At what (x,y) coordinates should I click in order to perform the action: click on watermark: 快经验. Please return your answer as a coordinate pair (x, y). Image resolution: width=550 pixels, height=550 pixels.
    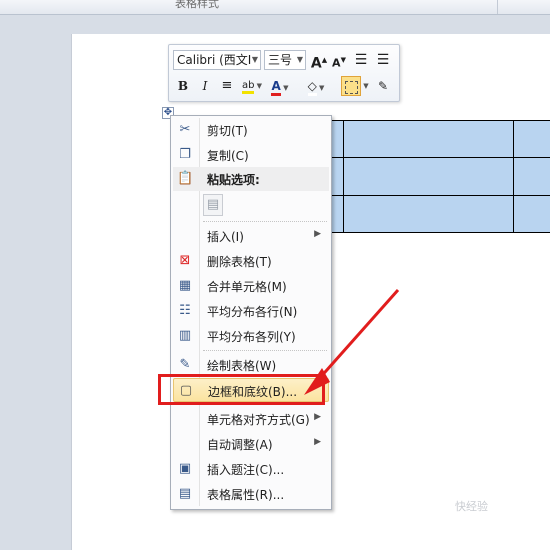
    Looking at the image, I should click on (471, 506).